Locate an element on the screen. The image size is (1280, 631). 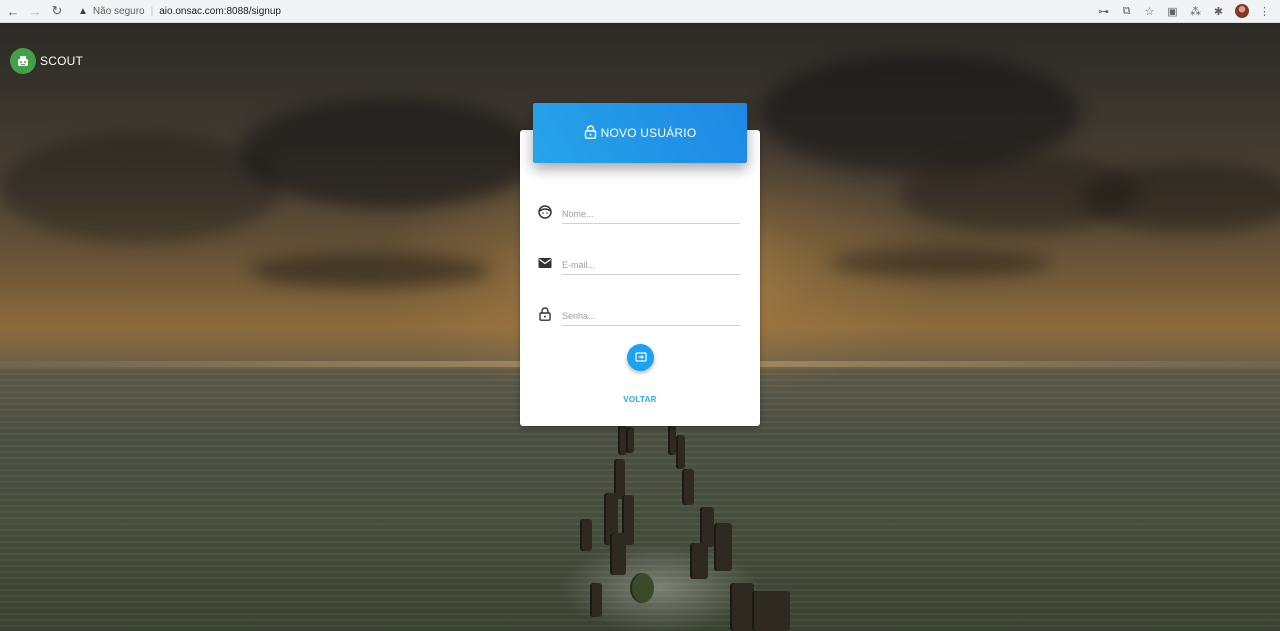
signup-card is located at coordinates (640, 278).